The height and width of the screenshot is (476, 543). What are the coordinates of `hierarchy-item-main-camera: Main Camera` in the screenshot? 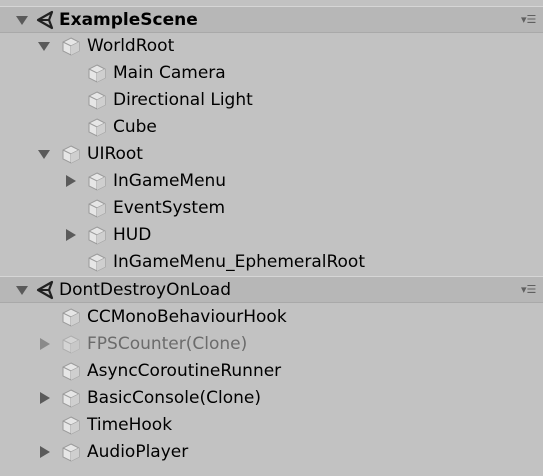 It's located at (271, 73).